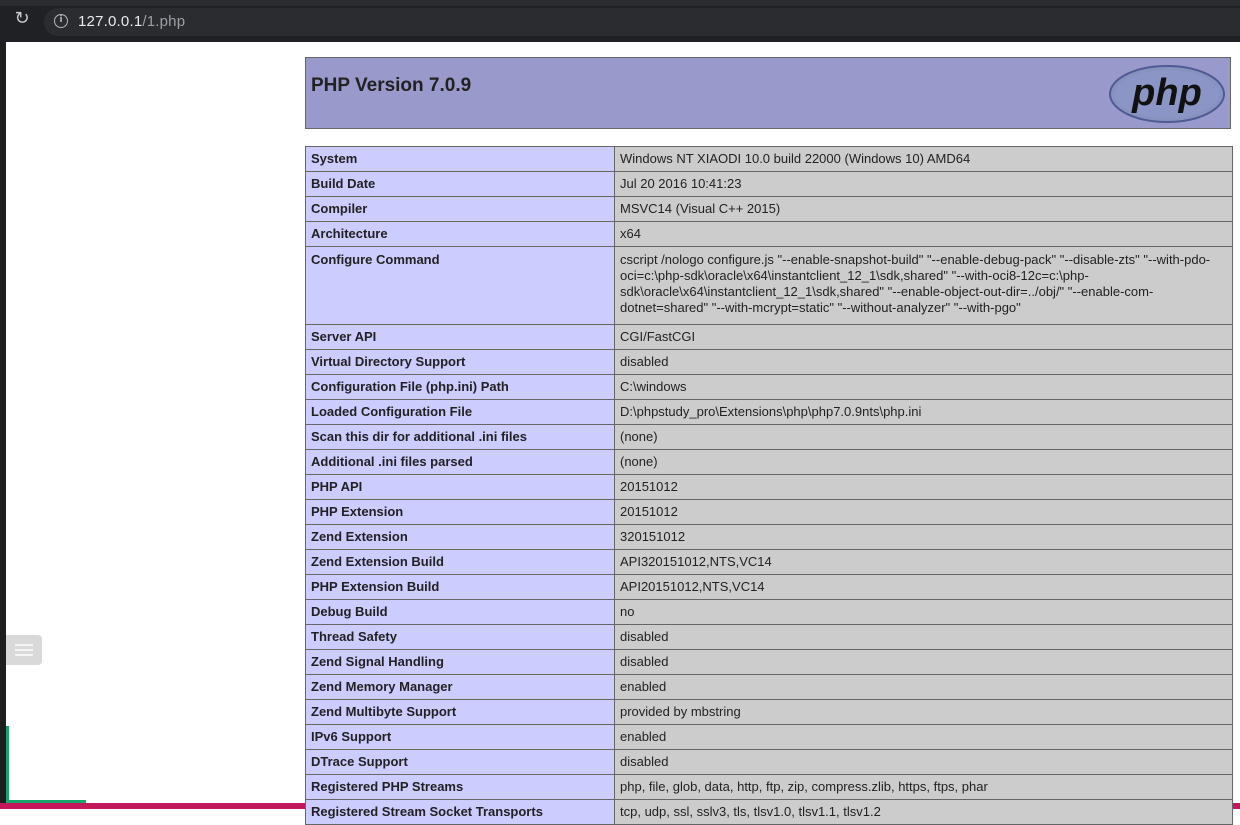  What do you see at coordinates (923, 337) in the screenshot?
I see `row-value: CGI/FastCGI` at bounding box center [923, 337].